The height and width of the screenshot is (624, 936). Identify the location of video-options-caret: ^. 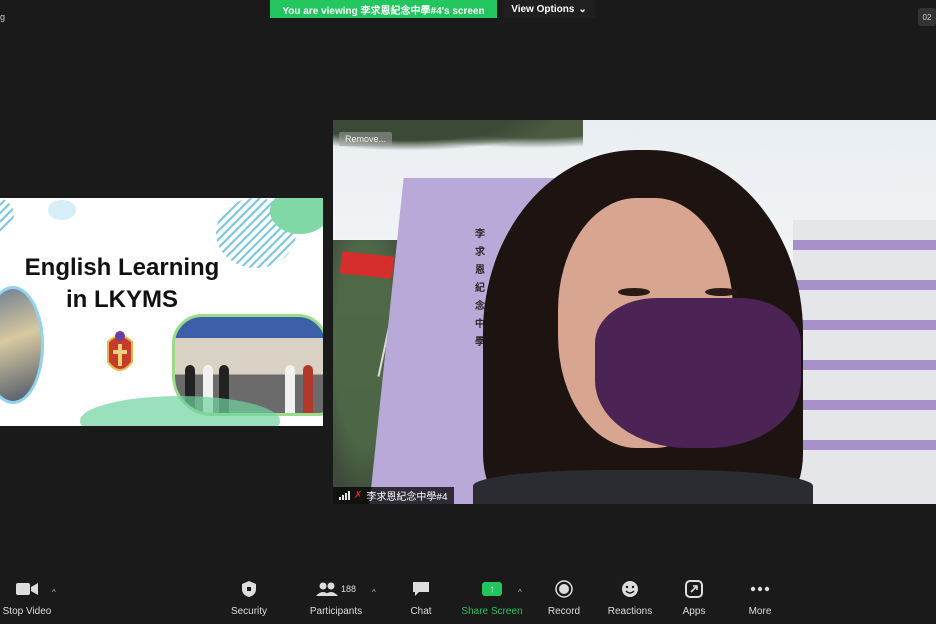
(54, 592).